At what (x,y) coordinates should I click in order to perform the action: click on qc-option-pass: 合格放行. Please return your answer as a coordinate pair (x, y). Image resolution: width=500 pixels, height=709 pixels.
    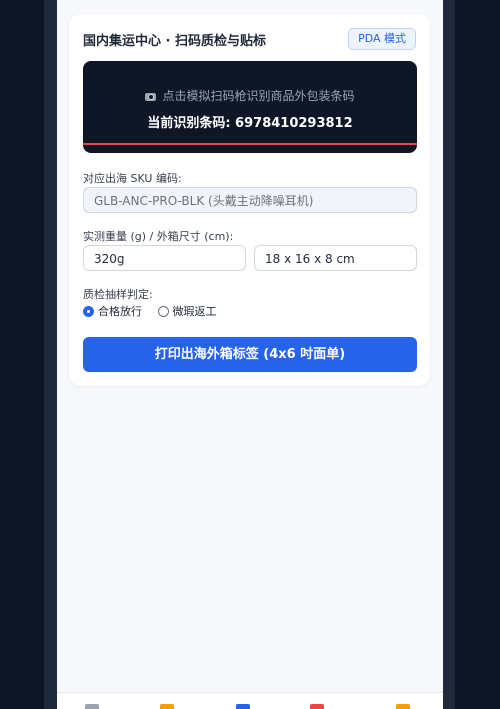
    Looking at the image, I should click on (112, 311).